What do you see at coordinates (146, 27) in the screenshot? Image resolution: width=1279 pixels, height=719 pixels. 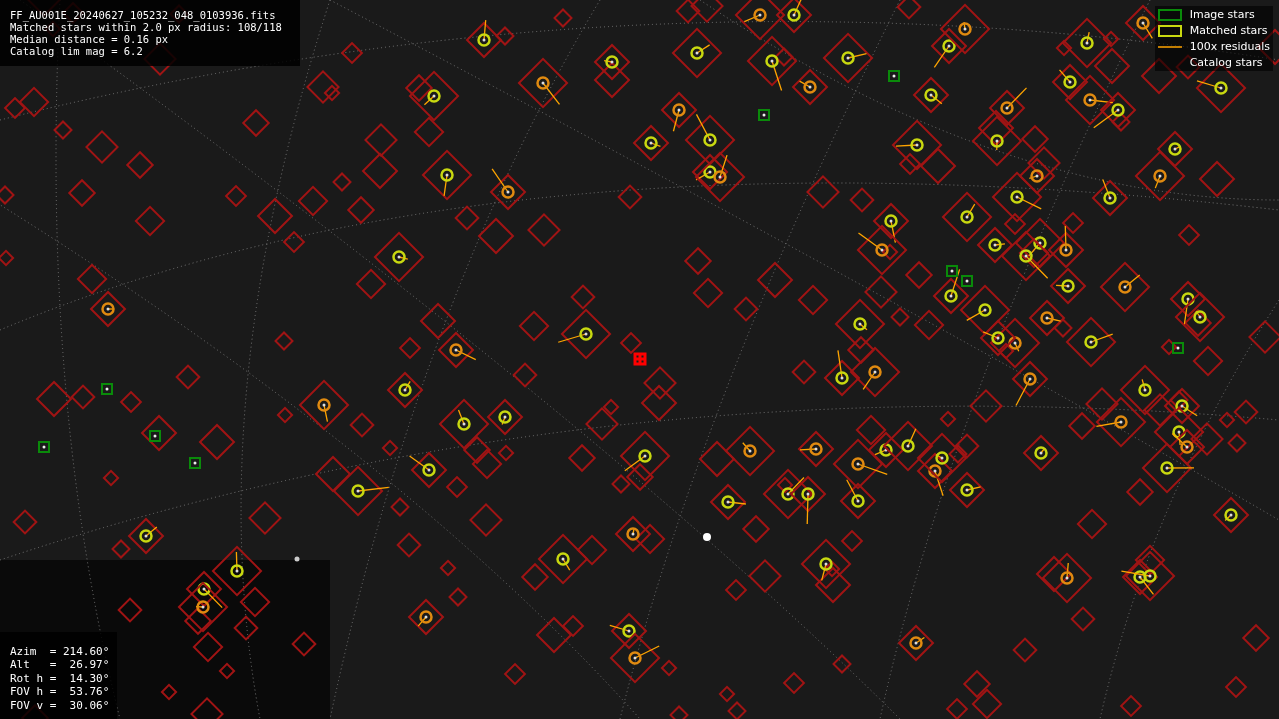 I see `info-text: Matched stars within 2.0 px radius: 108/118` at bounding box center [146, 27].